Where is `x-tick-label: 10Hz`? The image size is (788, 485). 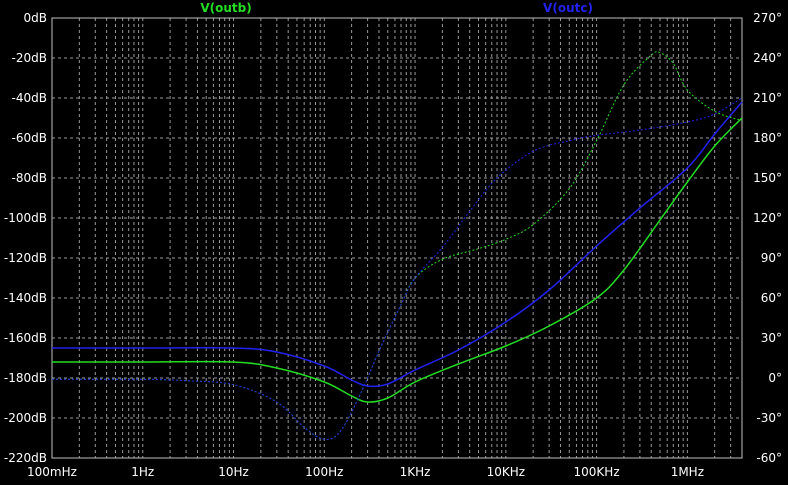 x-tick-label: 10Hz is located at coordinates (233, 472).